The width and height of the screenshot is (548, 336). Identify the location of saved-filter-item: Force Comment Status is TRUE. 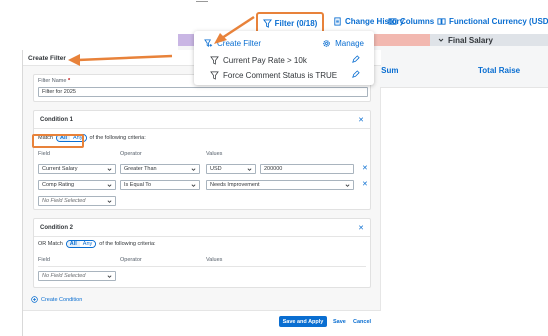
(285, 75).